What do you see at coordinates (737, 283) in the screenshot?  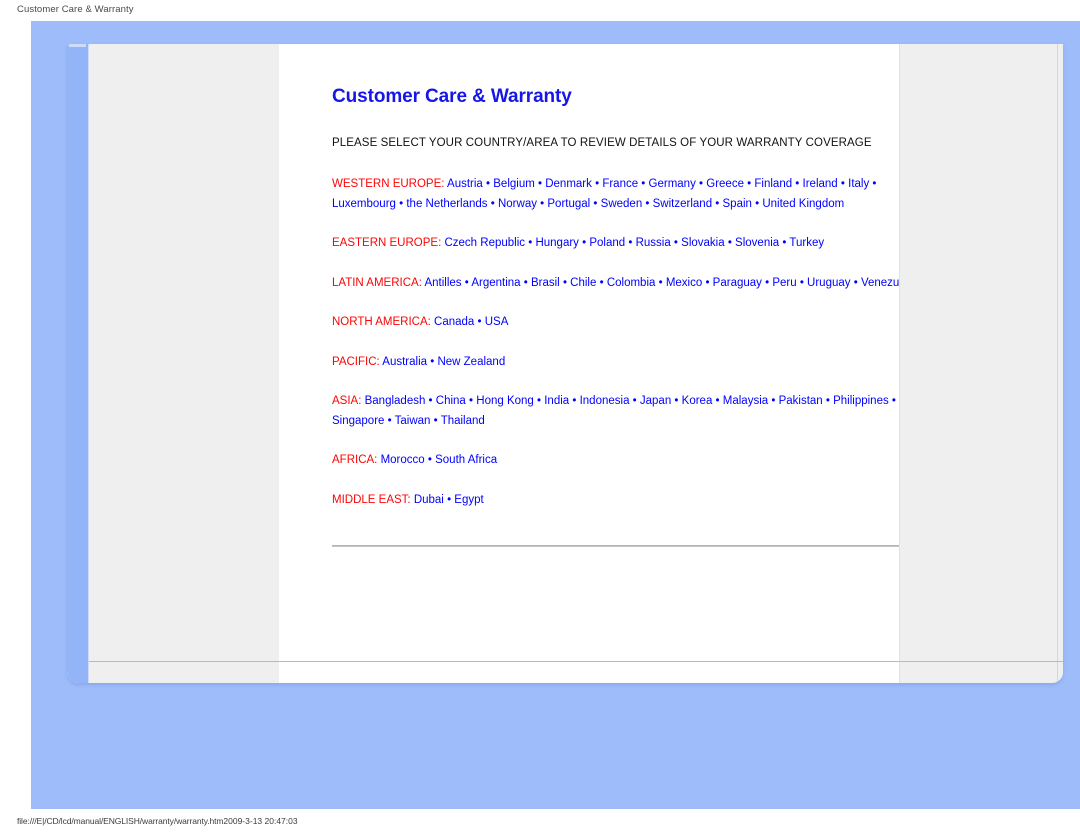 I see `country-link: Paraguay` at bounding box center [737, 283].